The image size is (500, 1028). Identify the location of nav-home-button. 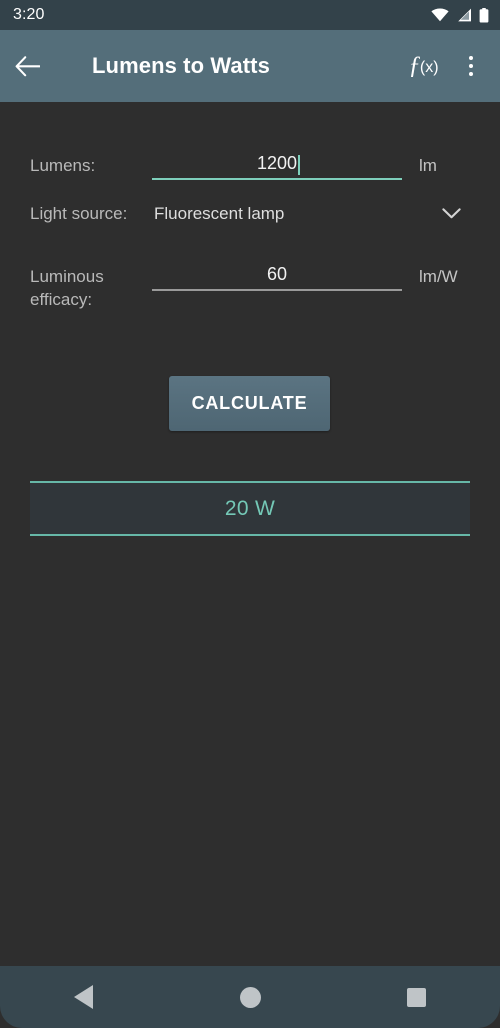
(250, 997).